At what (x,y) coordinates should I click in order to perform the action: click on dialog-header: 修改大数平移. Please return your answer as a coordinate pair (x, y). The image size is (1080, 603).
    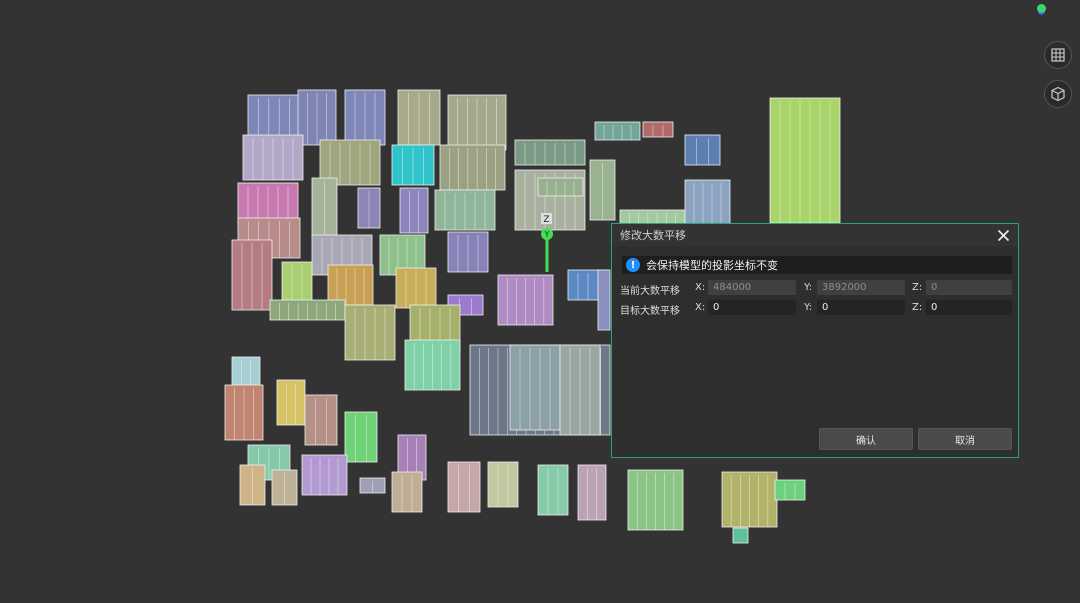
    Looking at the image, I should click on (815, 235).